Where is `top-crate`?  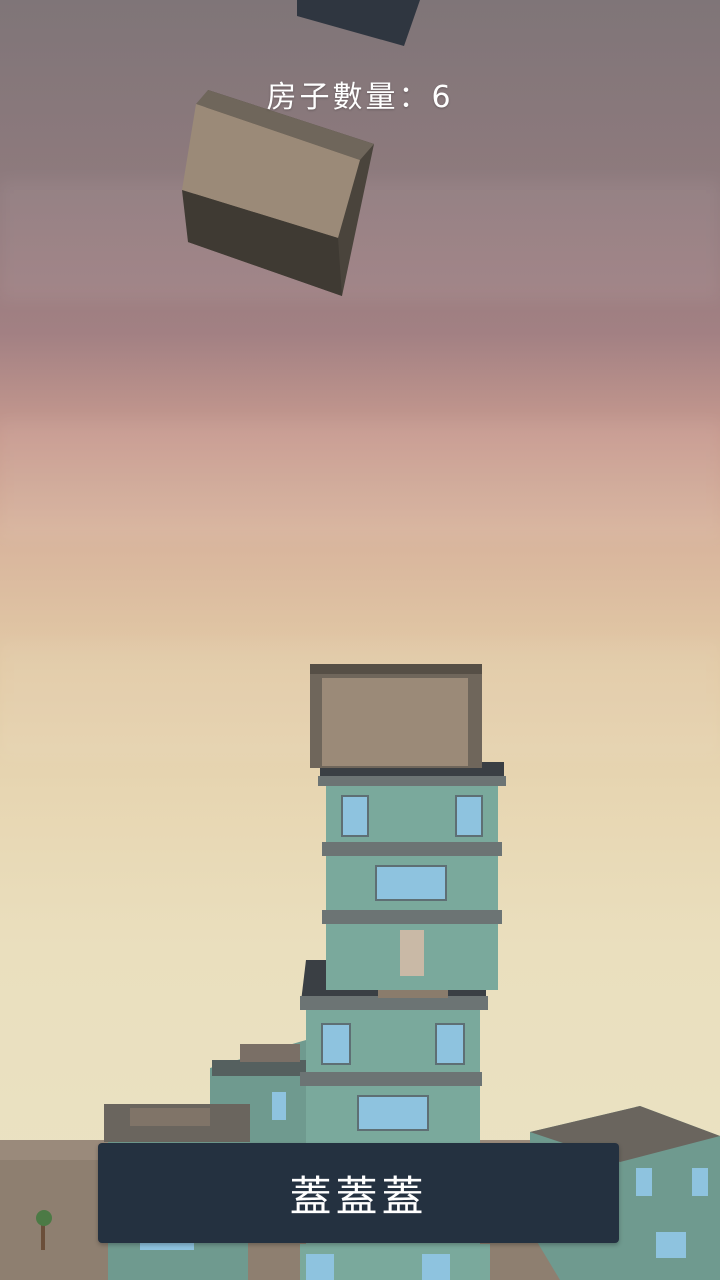
top-crate is located at coordinates (396, 716).